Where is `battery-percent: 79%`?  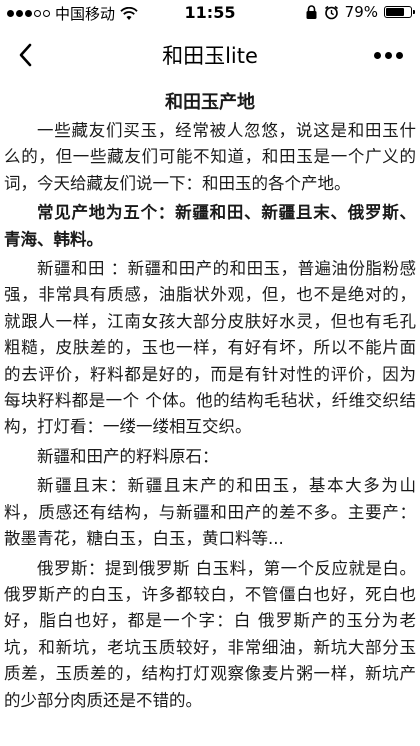 battery-percent: 79% is located at coordinates (361, 12).